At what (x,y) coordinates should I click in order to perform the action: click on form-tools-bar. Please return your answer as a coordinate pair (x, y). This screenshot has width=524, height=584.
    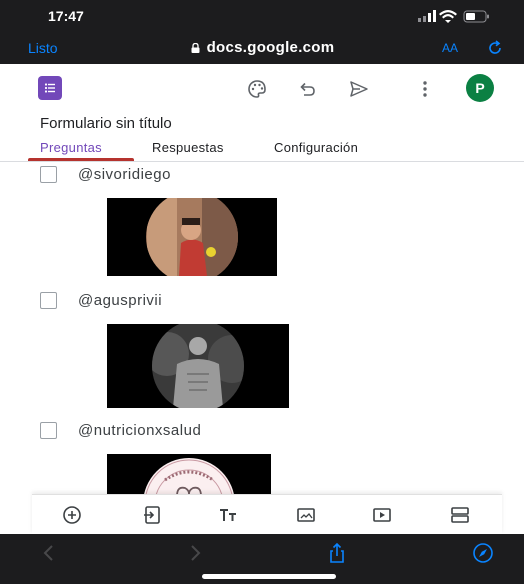
    Looking at the image, I should click on (267, 514).